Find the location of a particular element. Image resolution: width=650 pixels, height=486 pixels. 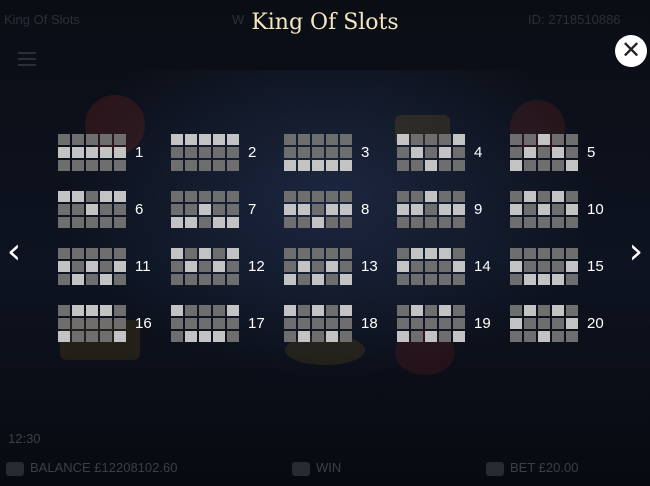

payline-number: 9 is located at coordinates (478, 209).